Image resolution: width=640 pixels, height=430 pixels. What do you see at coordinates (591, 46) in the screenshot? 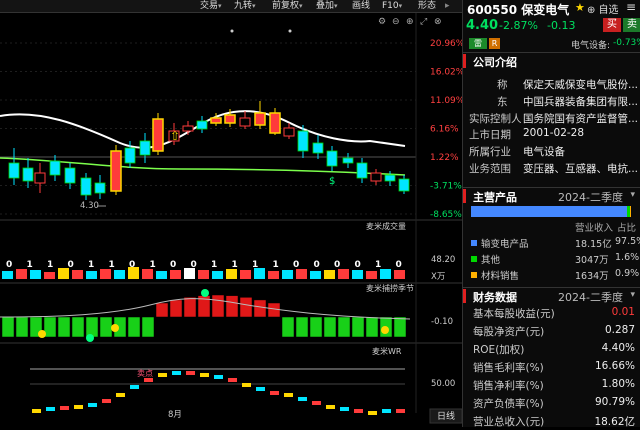
I see `sector-label: 电气设备:` at bounding box center [591, 46].